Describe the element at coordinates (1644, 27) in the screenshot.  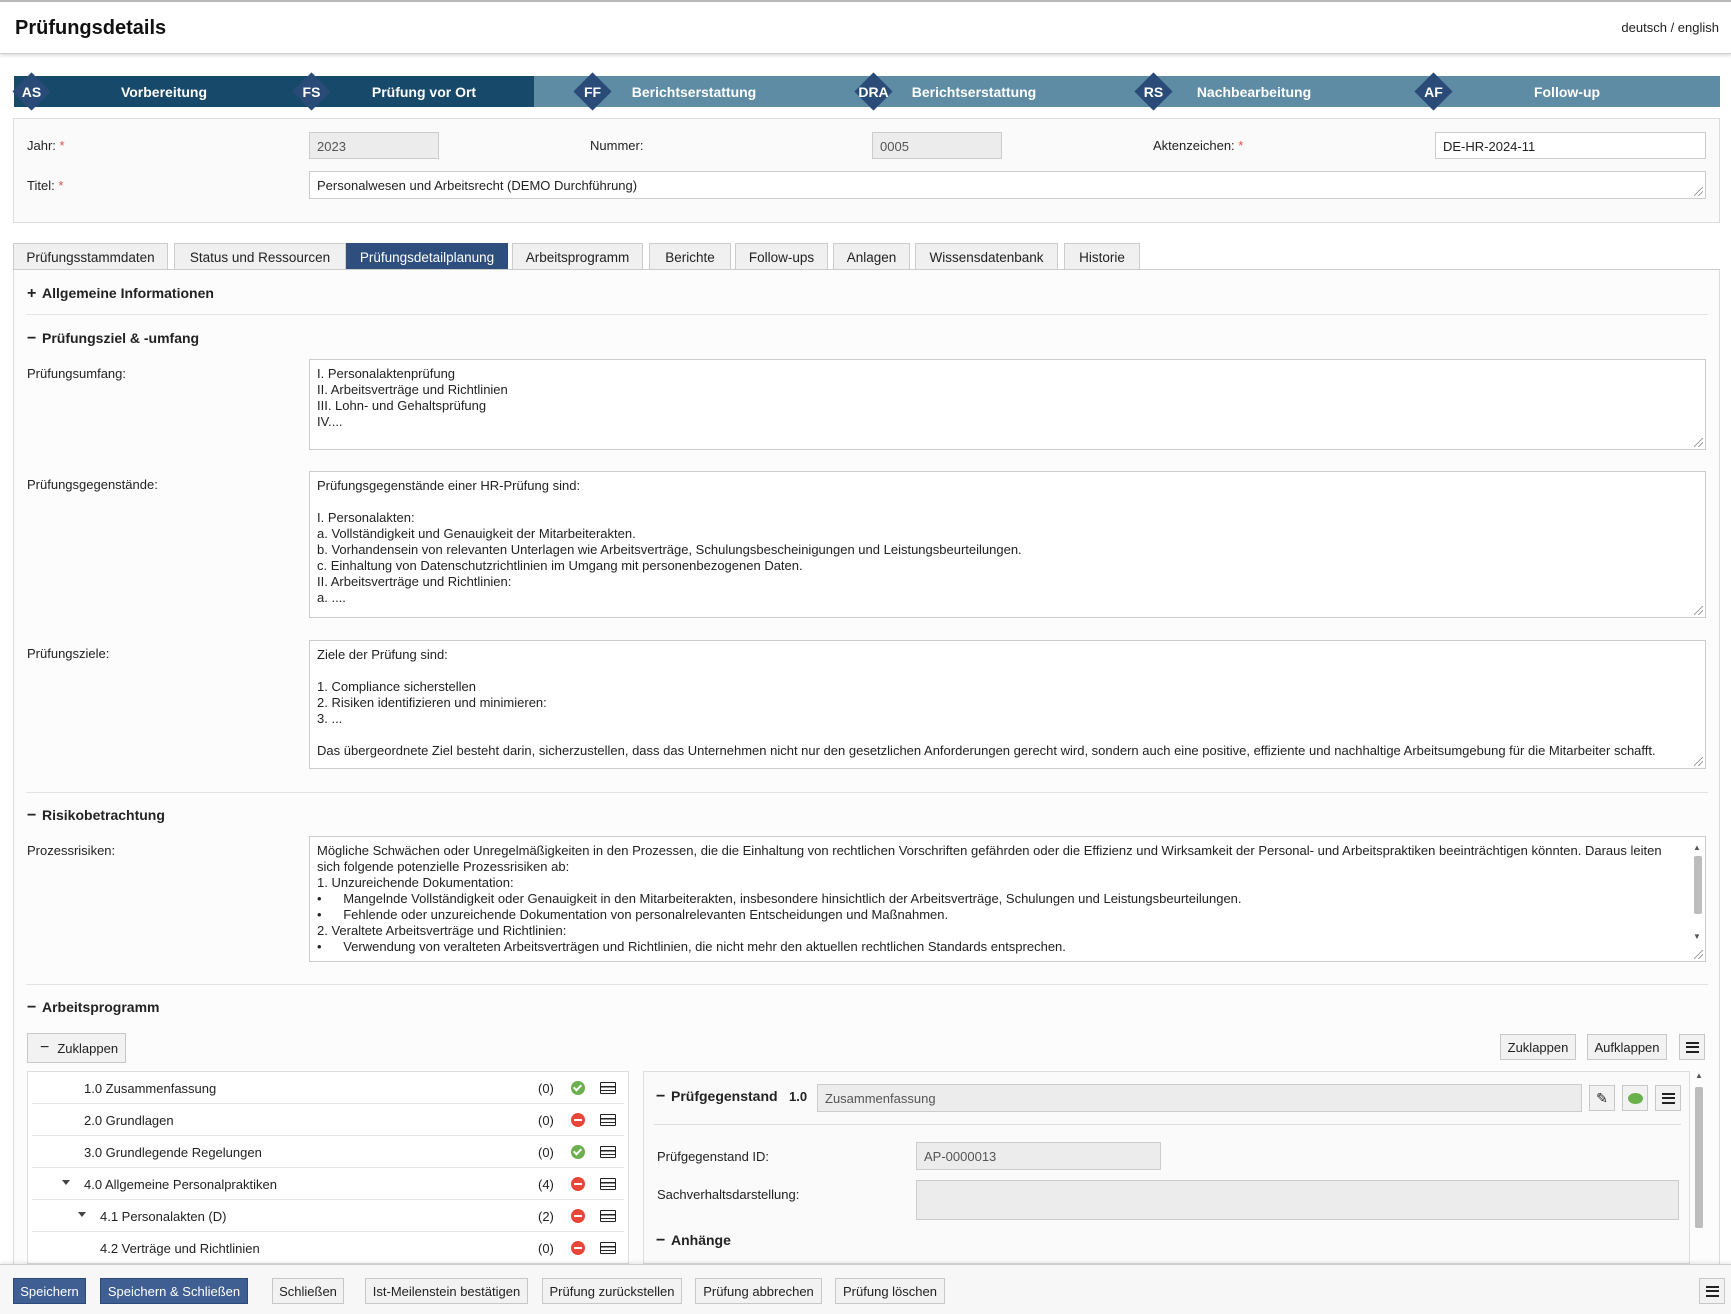
I see `lang-de-link: deutsch` at that location.